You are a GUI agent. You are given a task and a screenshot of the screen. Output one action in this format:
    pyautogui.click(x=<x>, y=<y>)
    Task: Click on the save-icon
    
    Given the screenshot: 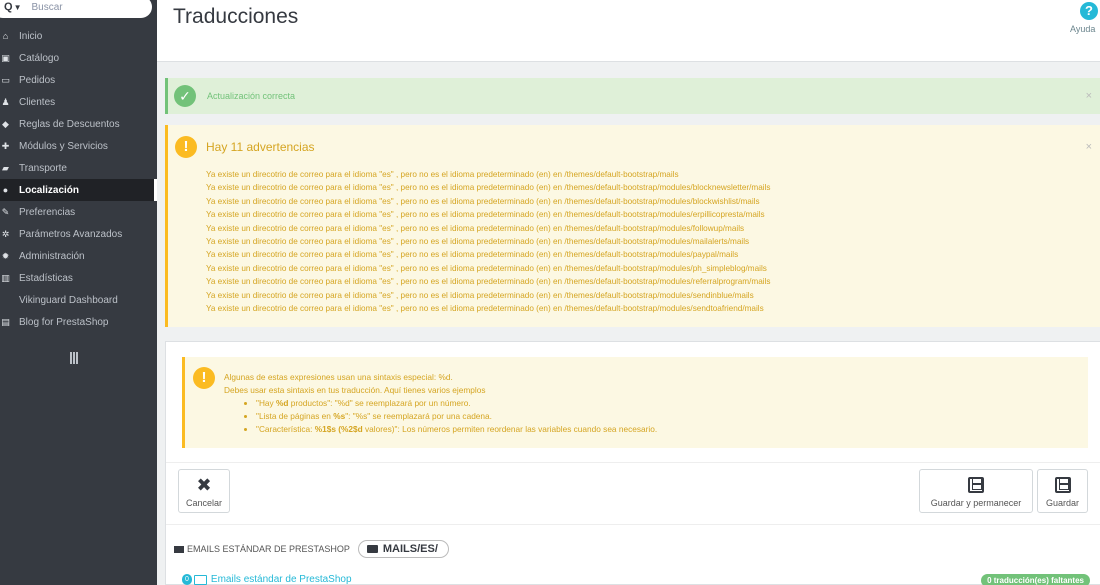 What is the action you would take?
    pyautogui.click(x=976, y=485)
    